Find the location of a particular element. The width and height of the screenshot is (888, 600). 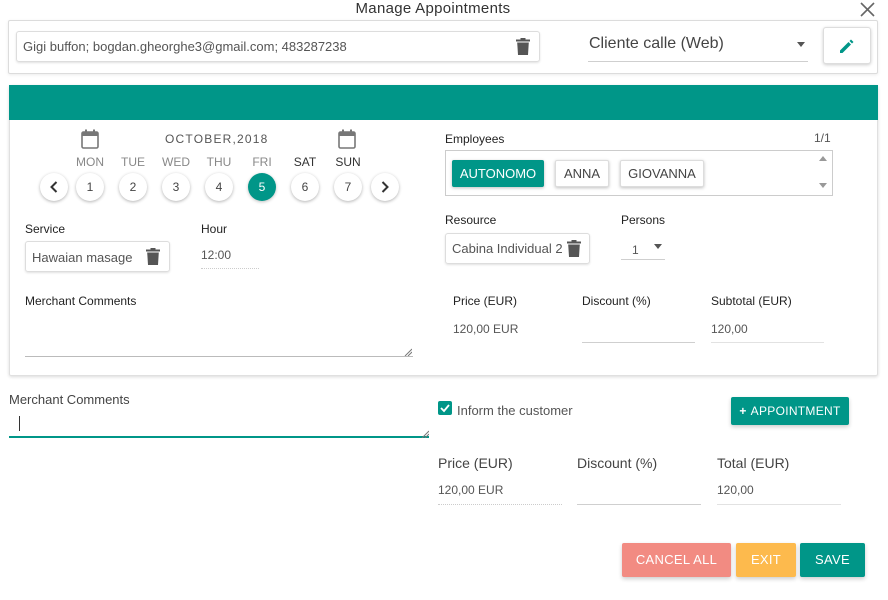

employee-chip-giovanna: GIOVANNA is located at coordinates (662, 173).